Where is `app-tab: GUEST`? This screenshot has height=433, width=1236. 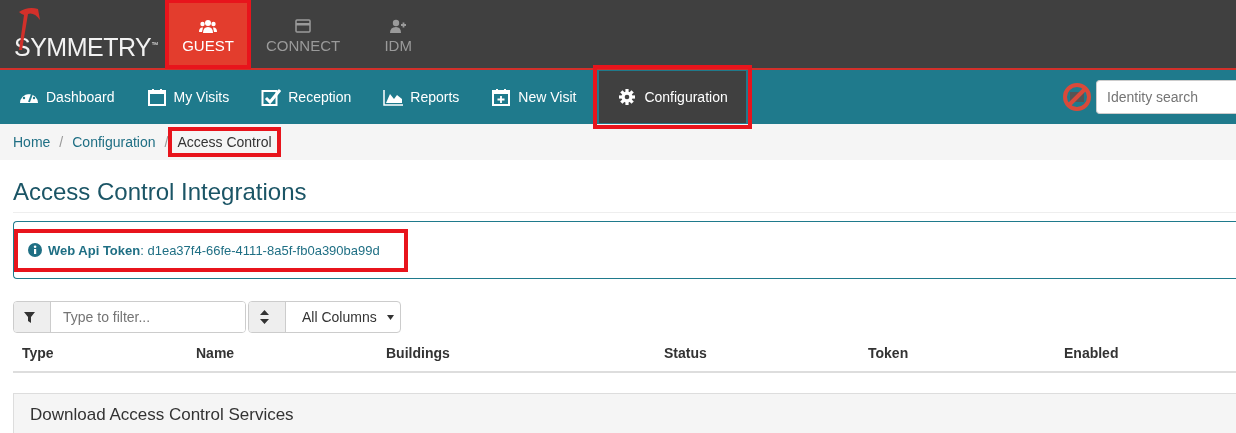
app-tab: GUEST is located at coordinates (208, 34).